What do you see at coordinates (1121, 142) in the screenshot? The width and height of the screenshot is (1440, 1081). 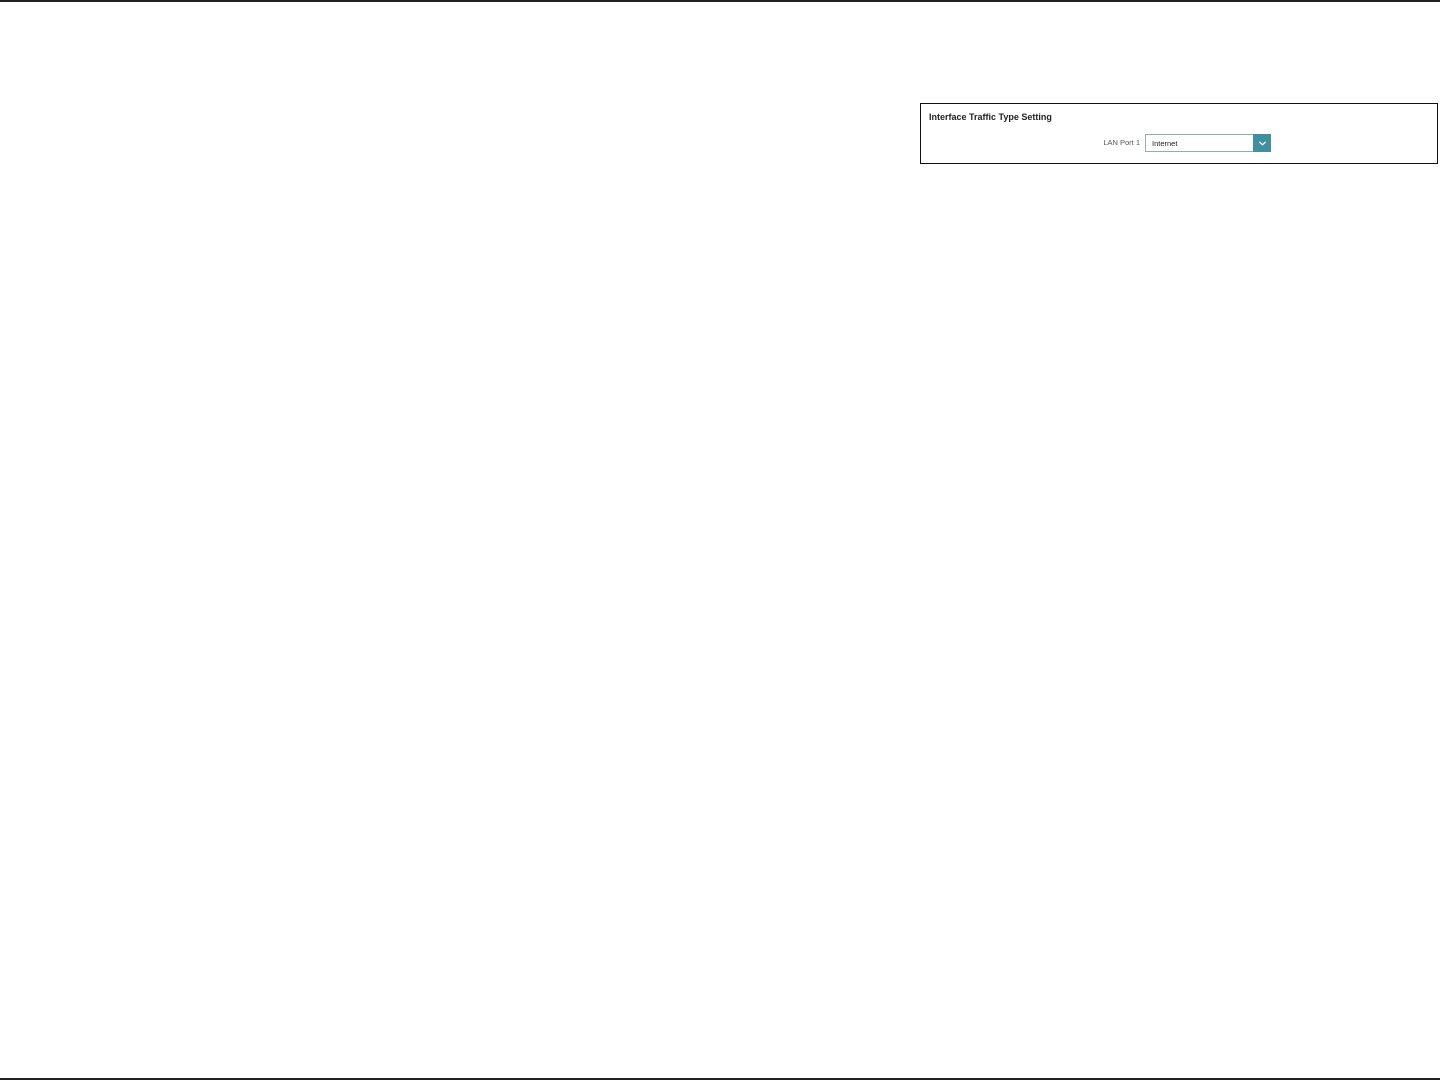 I see `lan-port-1-label: LAN Port 1` at bounding box center [1121, 142].